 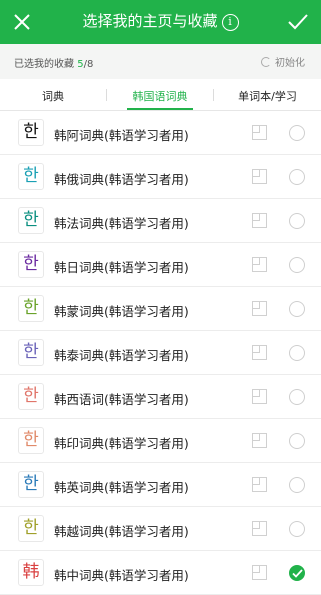 I want to click on dictionary-label: 韩日词典(韩语学习者用), so click(x=121, y=267).